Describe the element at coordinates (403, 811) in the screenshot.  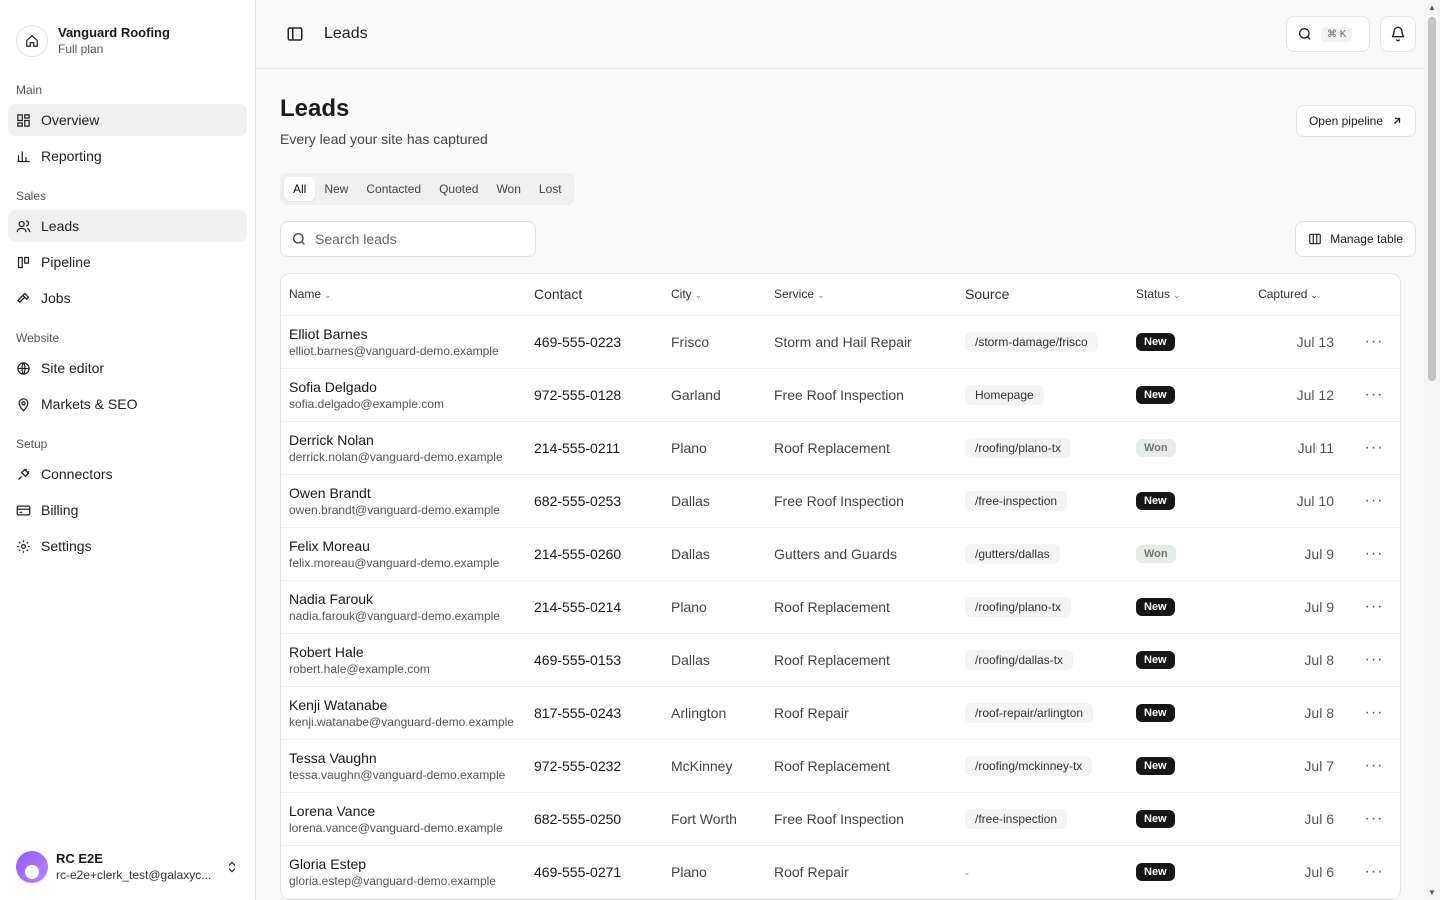
I see `lead-name: Lorena Vance` at that location.